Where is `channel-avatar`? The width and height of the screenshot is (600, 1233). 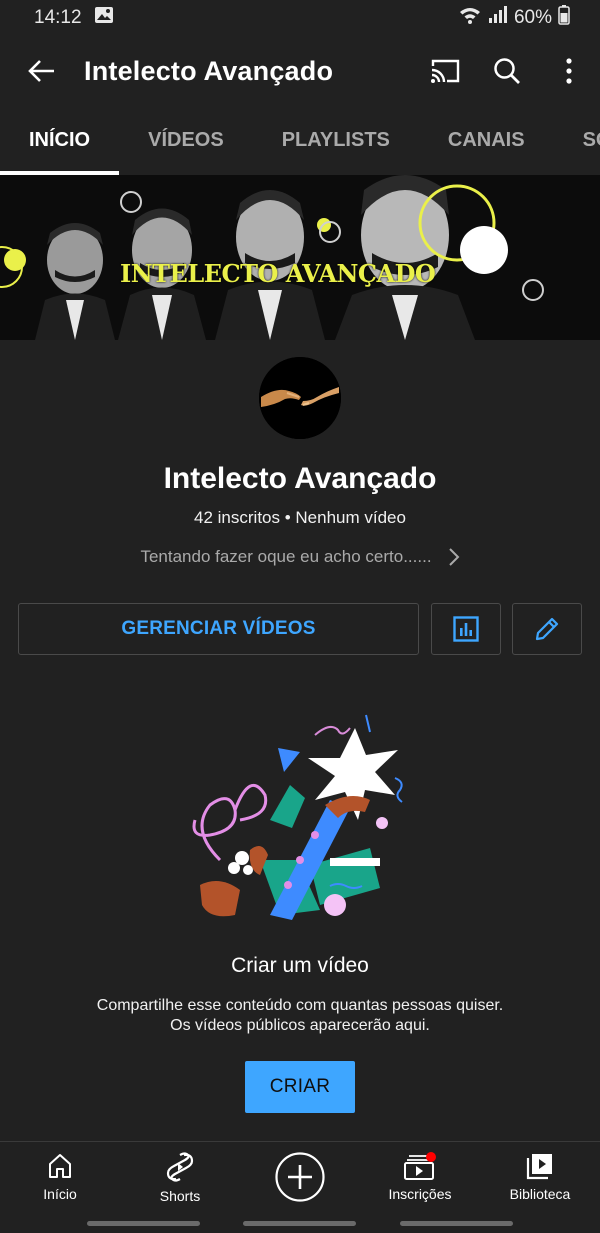
channel-avatar is located at coordinates (300, 398).